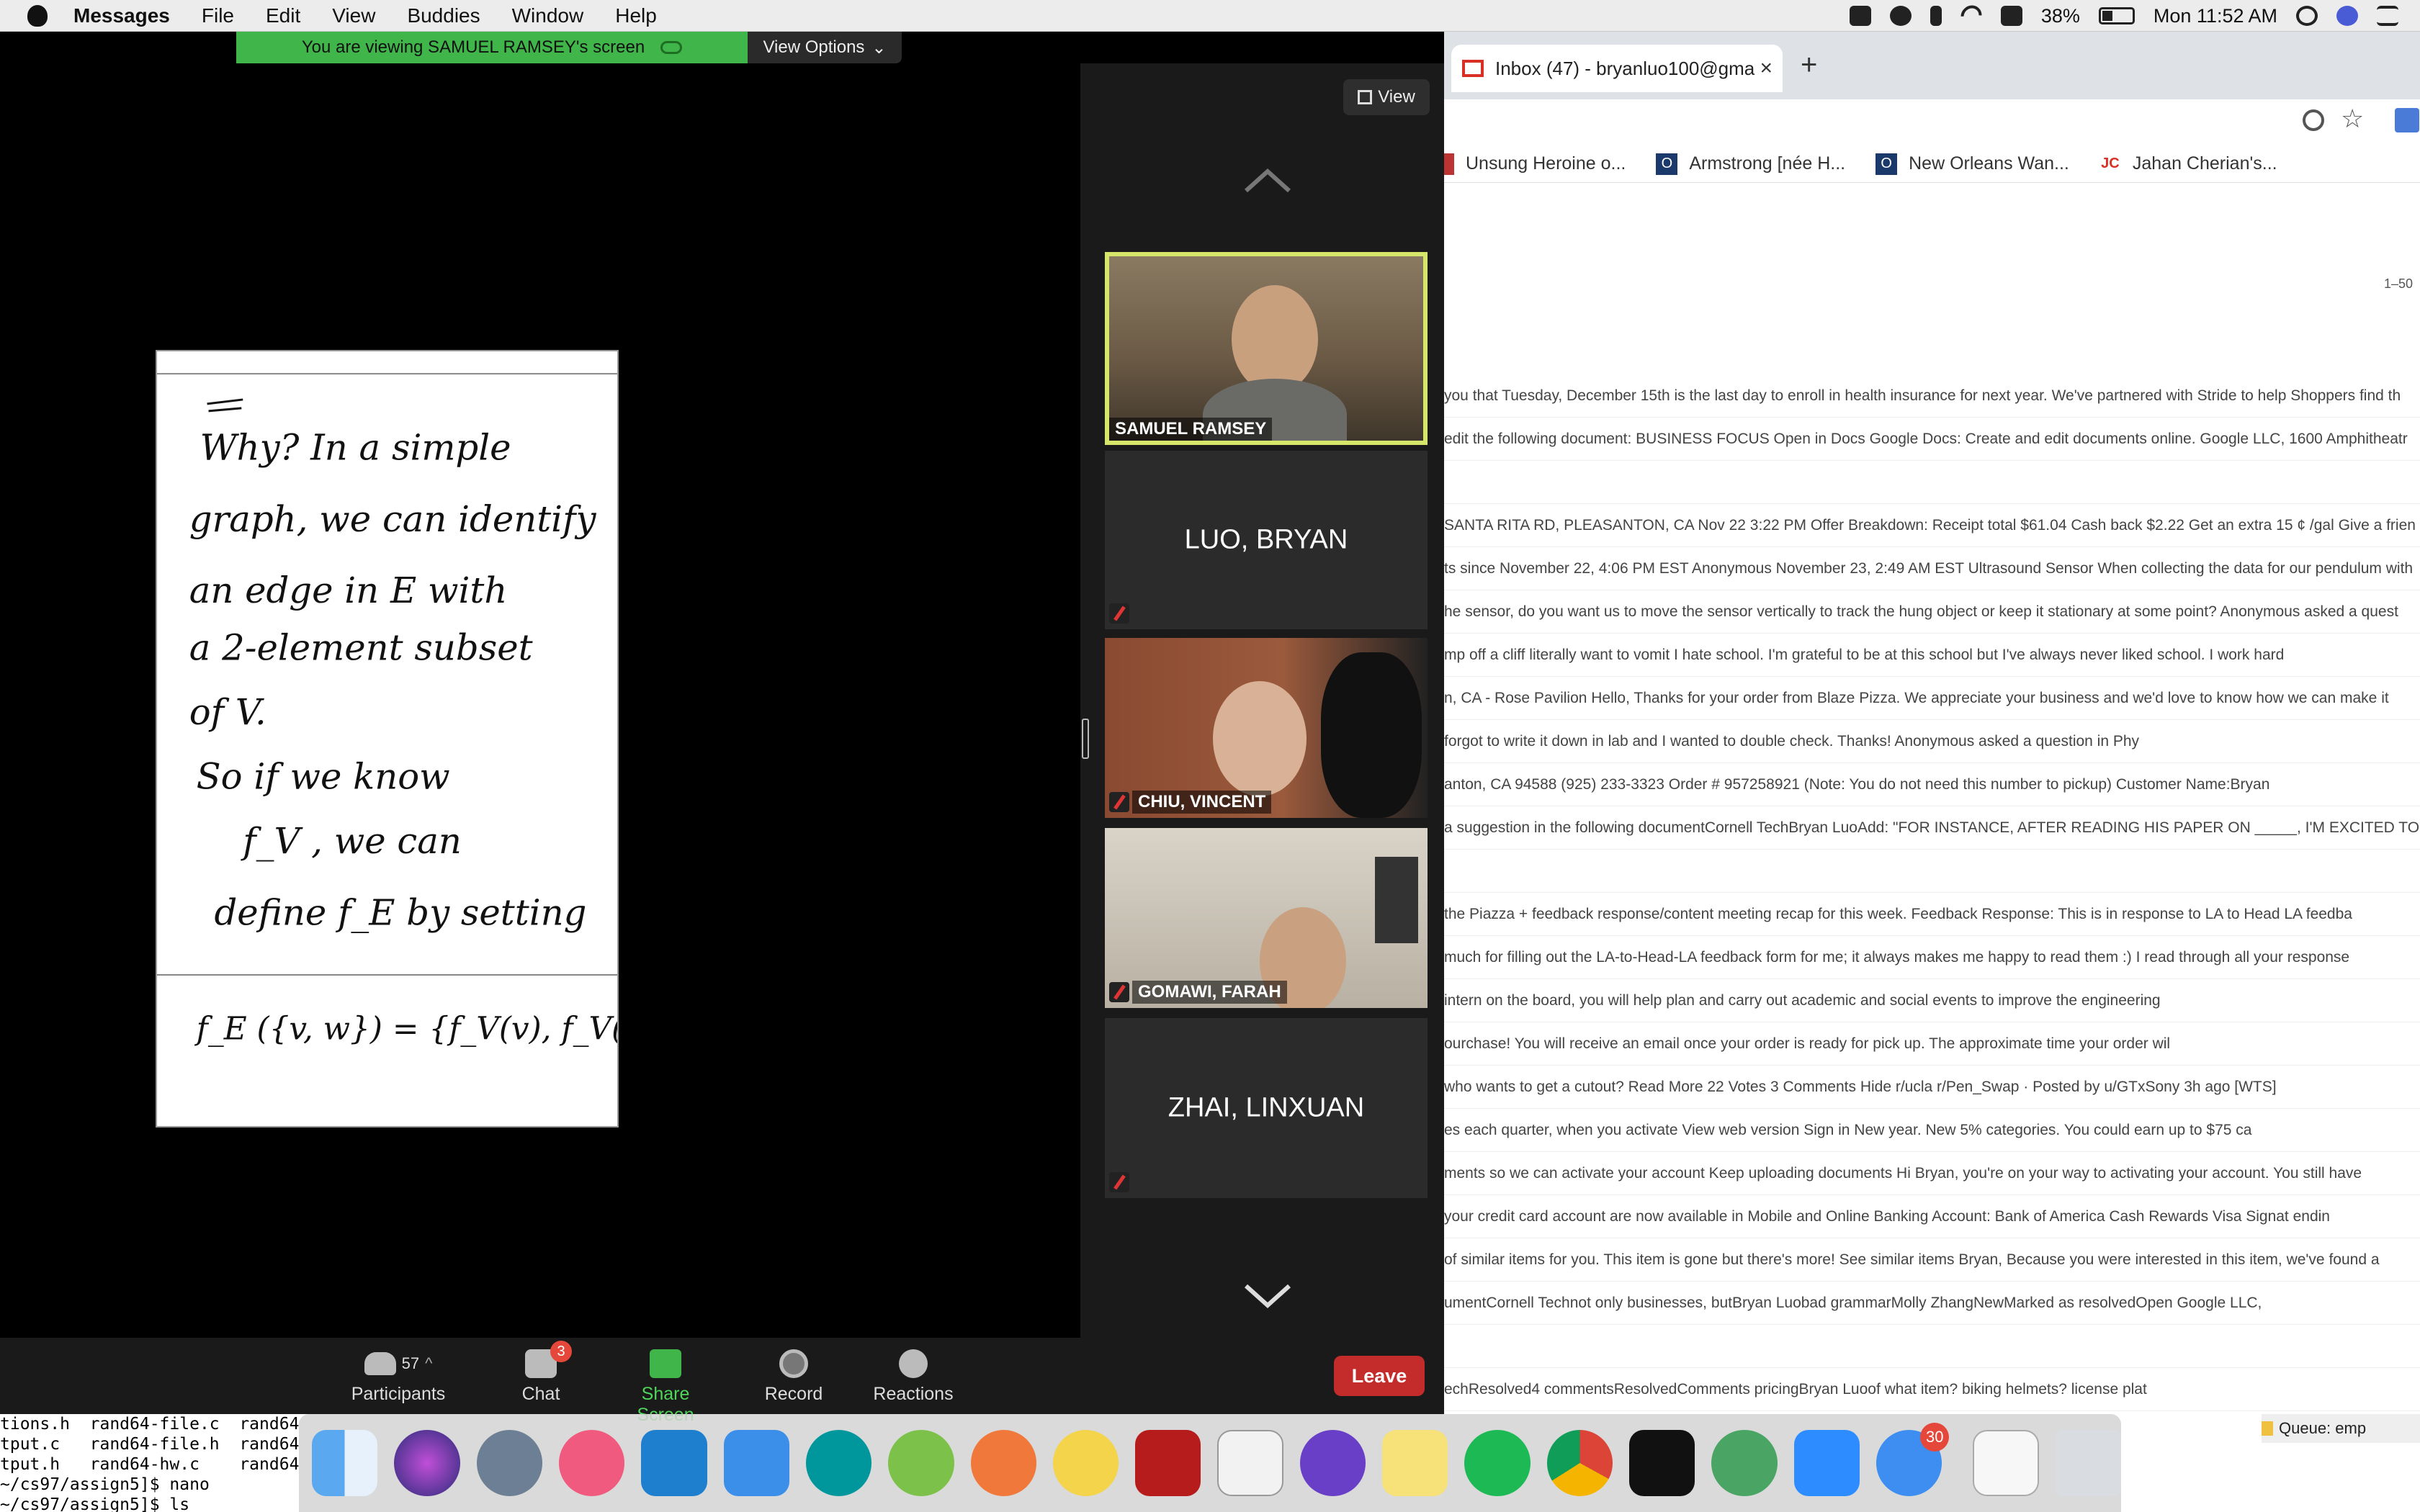  What do you see at coordinates (1936, 16) in the screenshot?
I see `bluetooth-icon` at bounding box center [1936, 16].